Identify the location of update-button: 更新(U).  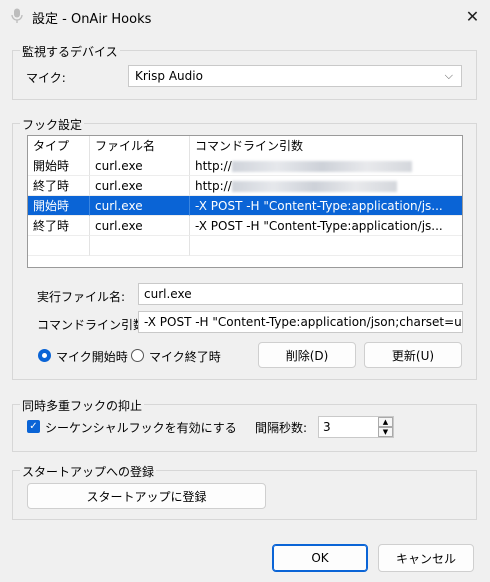
(413, 355).